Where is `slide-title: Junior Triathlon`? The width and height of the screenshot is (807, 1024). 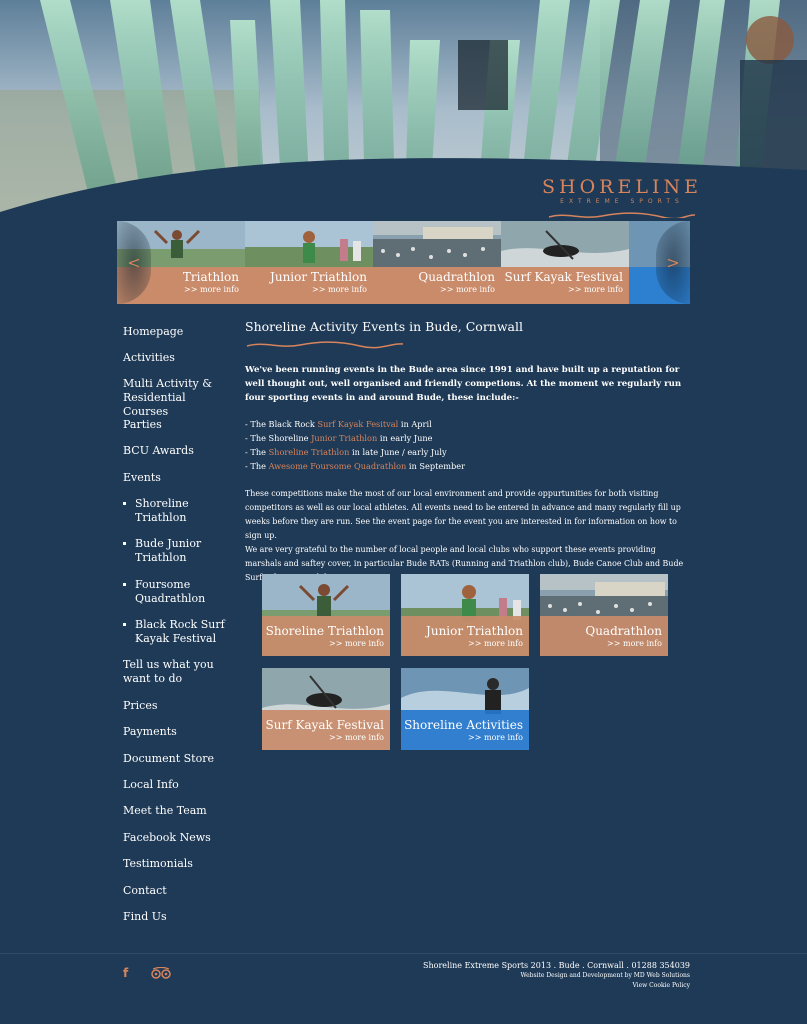 slide-title: Junior Triathlon is located at coordinates (318, 277).